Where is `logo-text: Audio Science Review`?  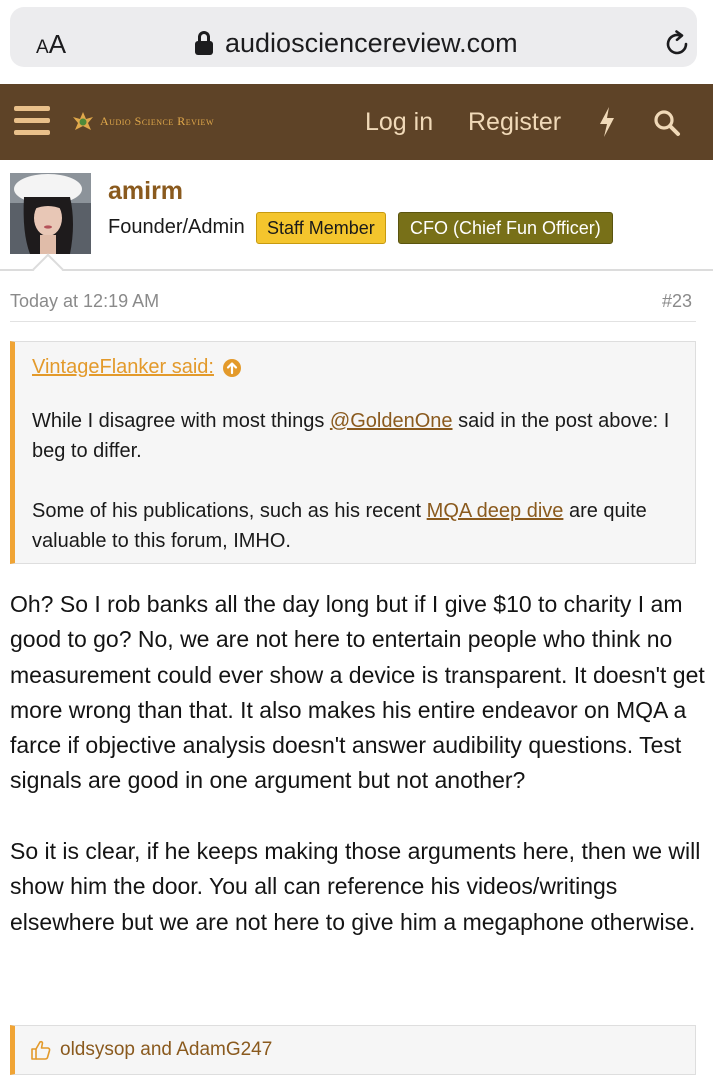
logo-text: Audio Science Review is located at coordinates (157, 120).